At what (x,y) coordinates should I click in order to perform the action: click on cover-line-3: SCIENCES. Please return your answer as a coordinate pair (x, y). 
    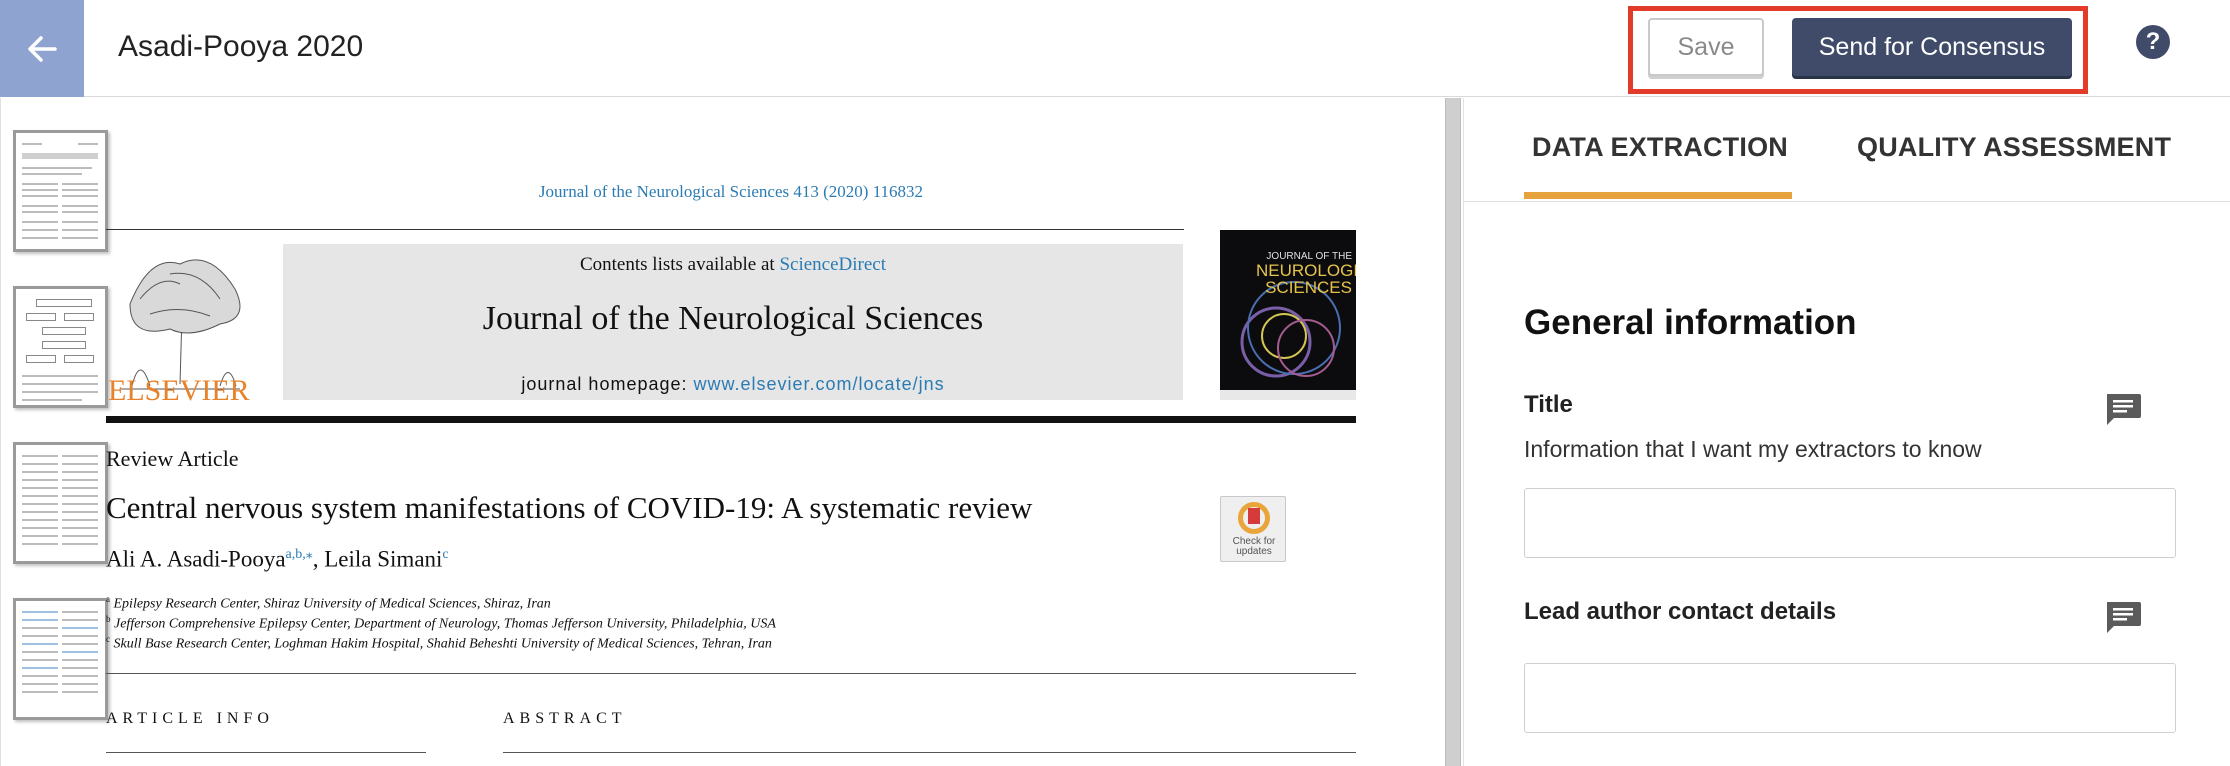
    Looking at the image, I should click on (1308, 287).